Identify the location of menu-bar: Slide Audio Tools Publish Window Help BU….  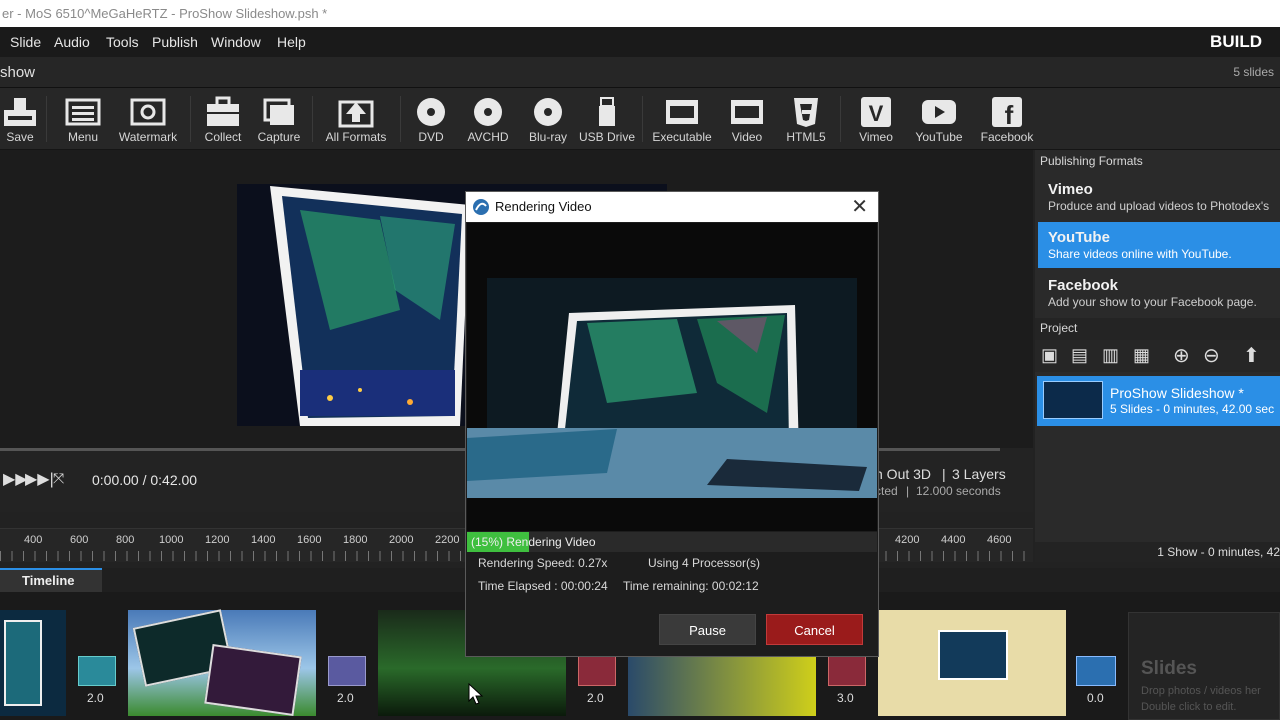
(640, 42).